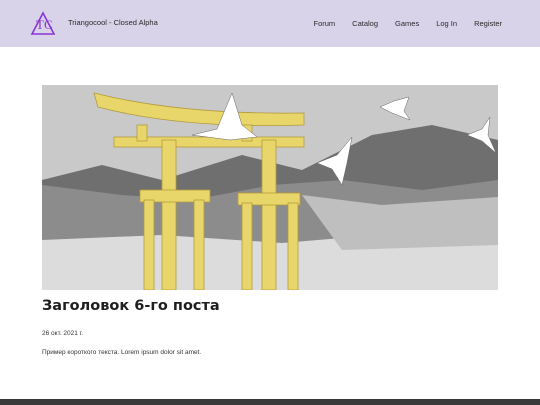 This screenshot has width=540, height=405. What do you see at coordinates (63, 333) in the screenshot?
I see `post-date: 26 окт. 2021 г.` at bounding box center [63, 333].